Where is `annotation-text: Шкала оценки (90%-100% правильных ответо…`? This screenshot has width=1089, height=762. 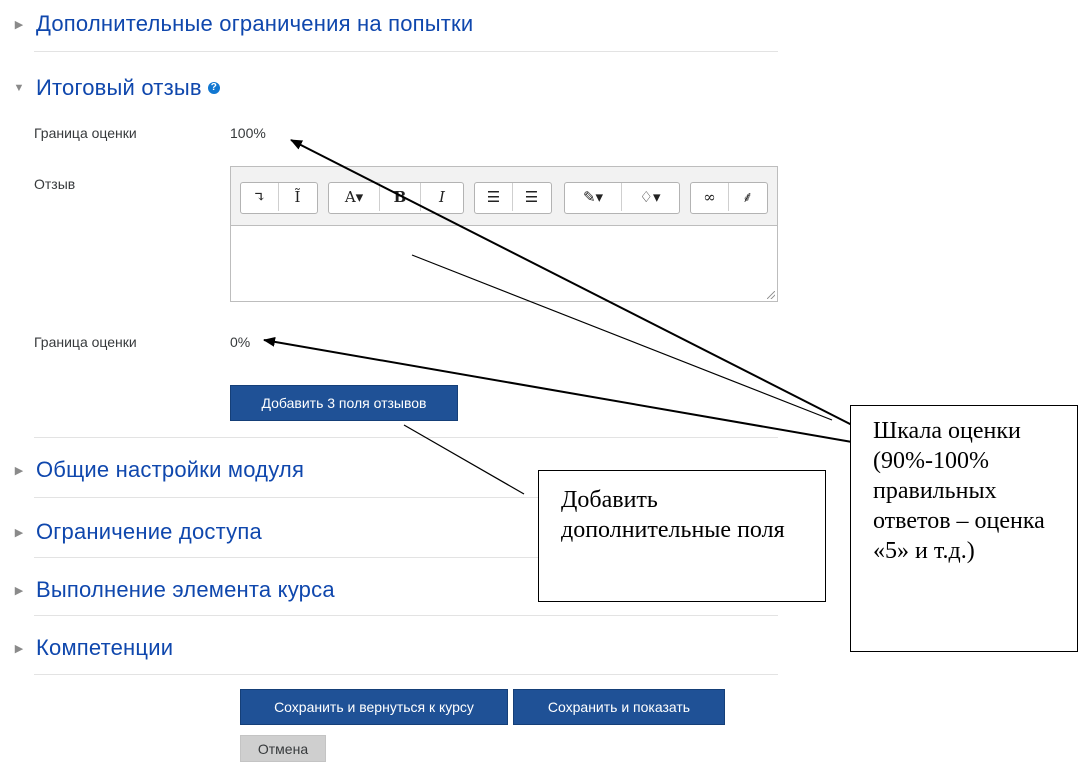 annotation-text: Шкала оценки (90%-100% правильных ответо… is located at coordinates (959, 491).